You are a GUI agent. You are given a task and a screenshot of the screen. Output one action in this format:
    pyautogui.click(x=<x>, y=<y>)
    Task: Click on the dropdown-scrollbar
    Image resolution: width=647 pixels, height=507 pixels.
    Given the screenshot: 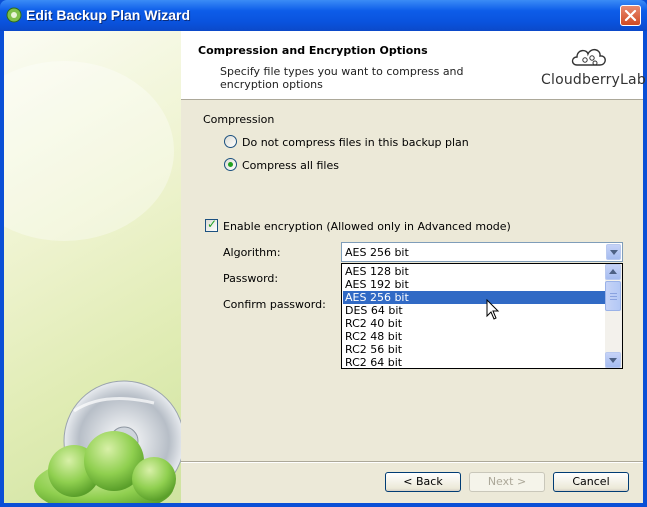 What is the action you would take?
    pyautogui.click(x=613, y=316)
    